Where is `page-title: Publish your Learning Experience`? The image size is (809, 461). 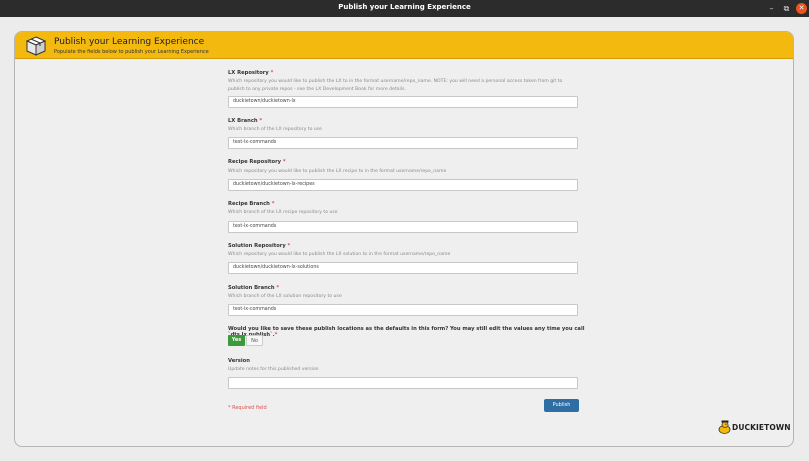
page-title: Publish your Learning Experience is located at coordinates (129, 42).